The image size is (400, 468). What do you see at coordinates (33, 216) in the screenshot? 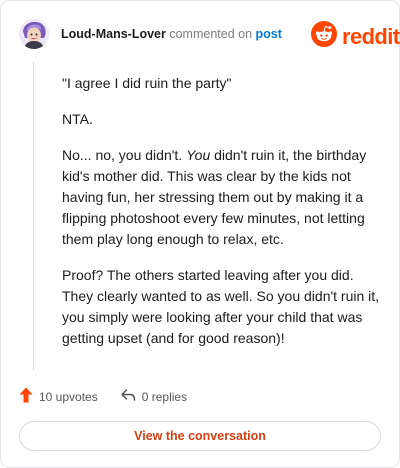
I see `thread-line` at bounding box center [33, 216].